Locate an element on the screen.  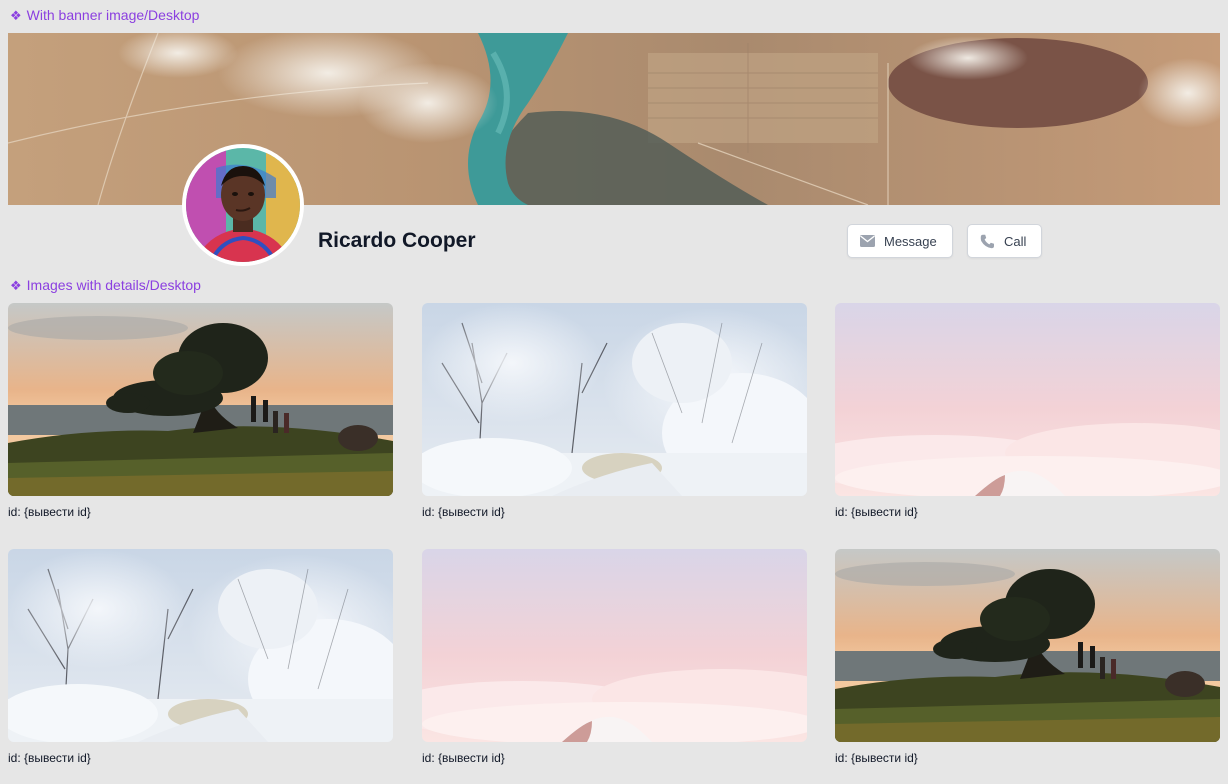
call-button: Call is located at coordinates (1004, 241).